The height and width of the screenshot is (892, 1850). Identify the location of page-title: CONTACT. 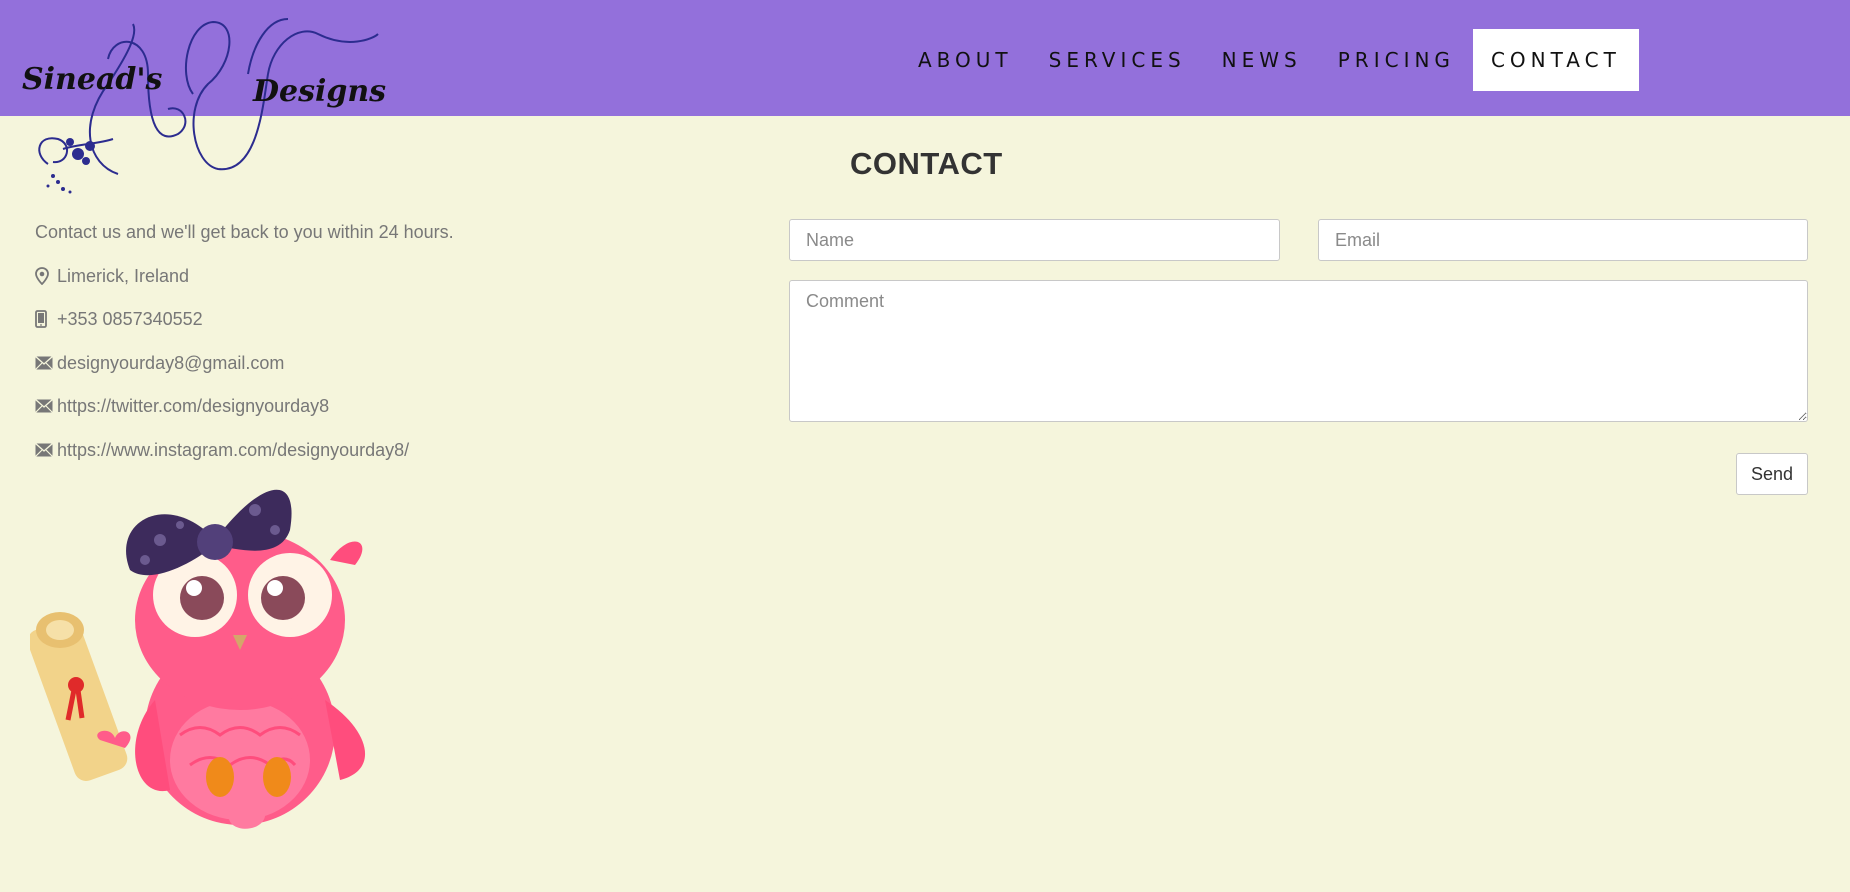
(926, 163).